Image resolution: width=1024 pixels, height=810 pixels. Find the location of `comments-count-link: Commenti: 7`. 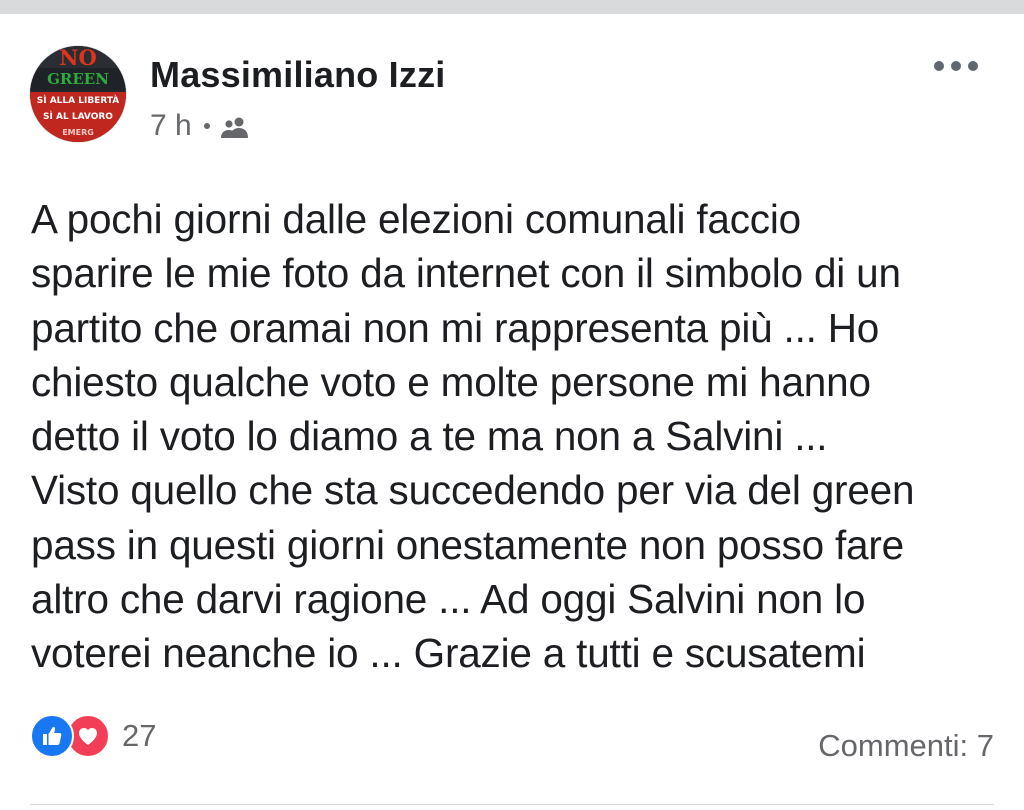

comments-count-link: Commenti: 7 is located at coordinates (906, 746).